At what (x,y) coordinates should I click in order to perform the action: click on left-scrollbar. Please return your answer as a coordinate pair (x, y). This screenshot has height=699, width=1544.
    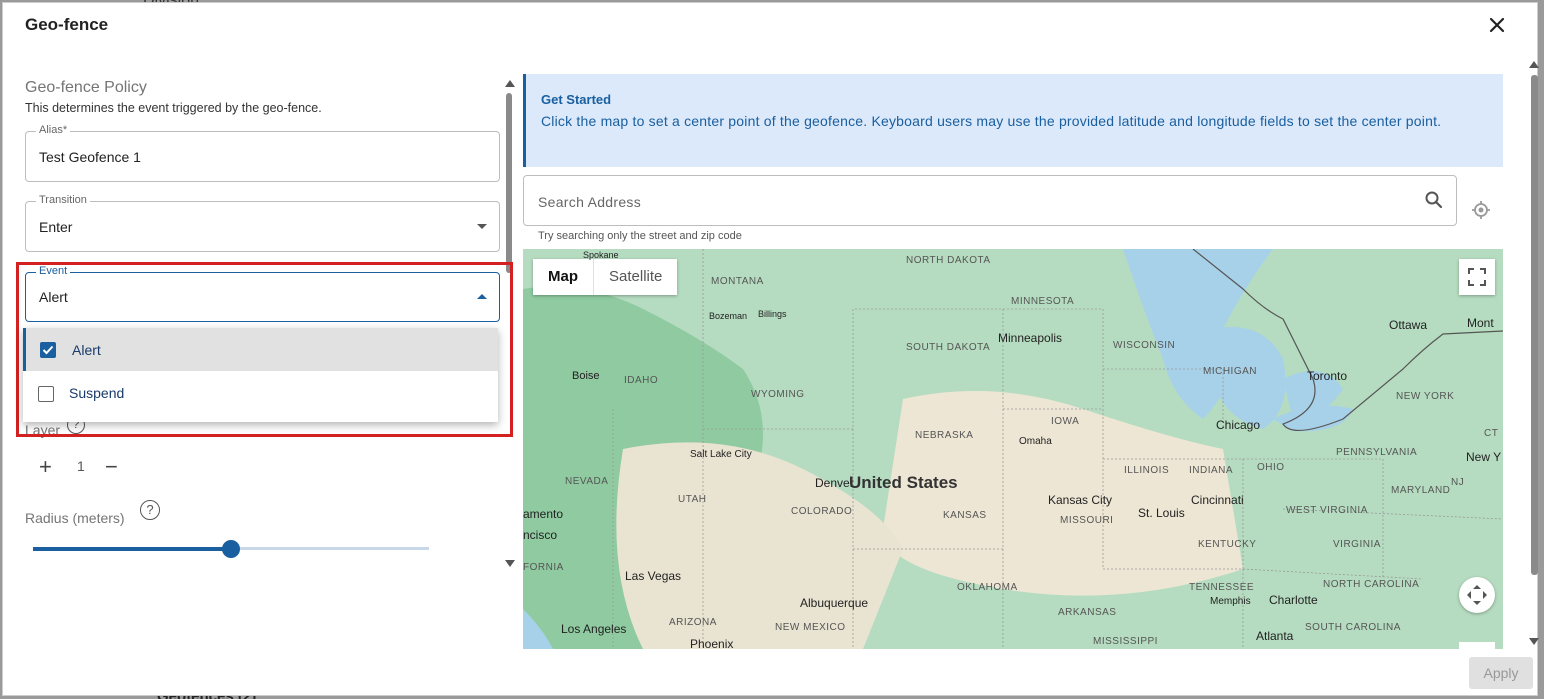
    Looking at the image, I should click on (509, 183).